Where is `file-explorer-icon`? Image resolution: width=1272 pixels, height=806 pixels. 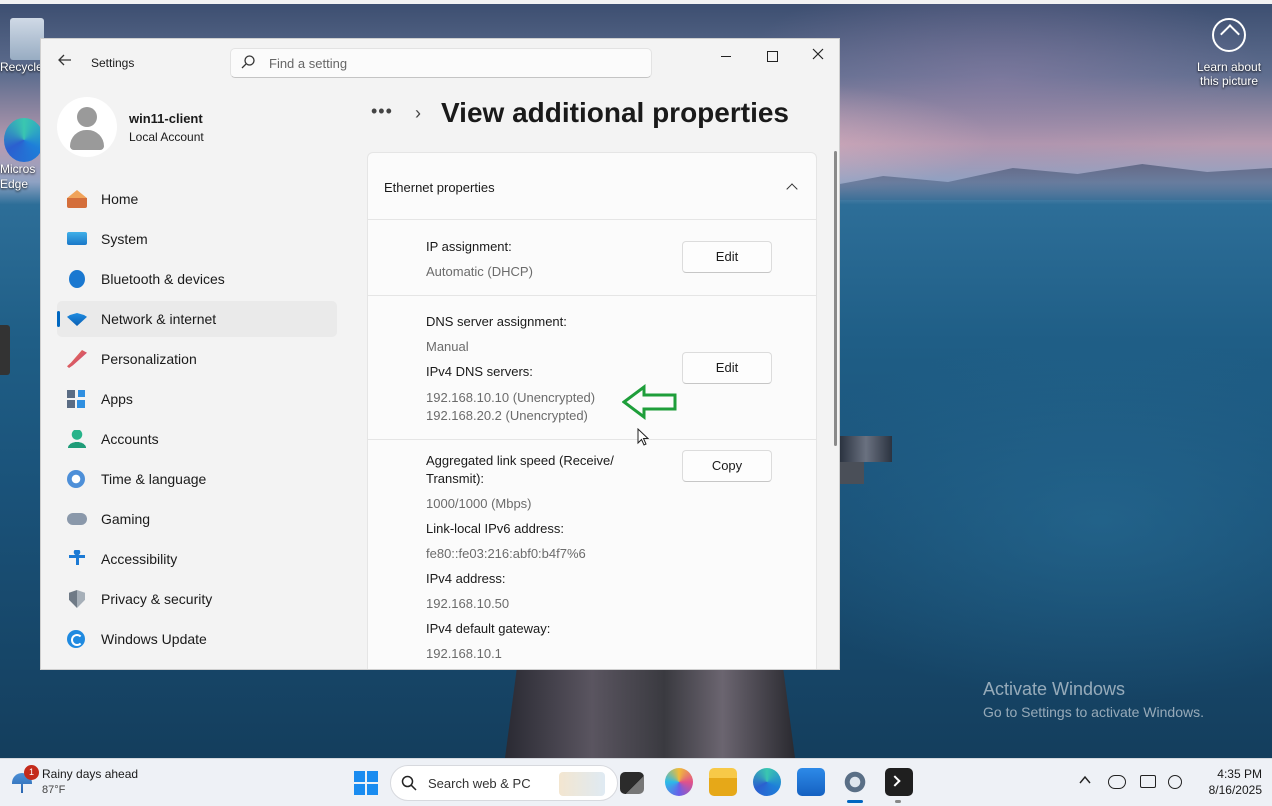 file-explorer-icon is located at coordinates (723, 782).